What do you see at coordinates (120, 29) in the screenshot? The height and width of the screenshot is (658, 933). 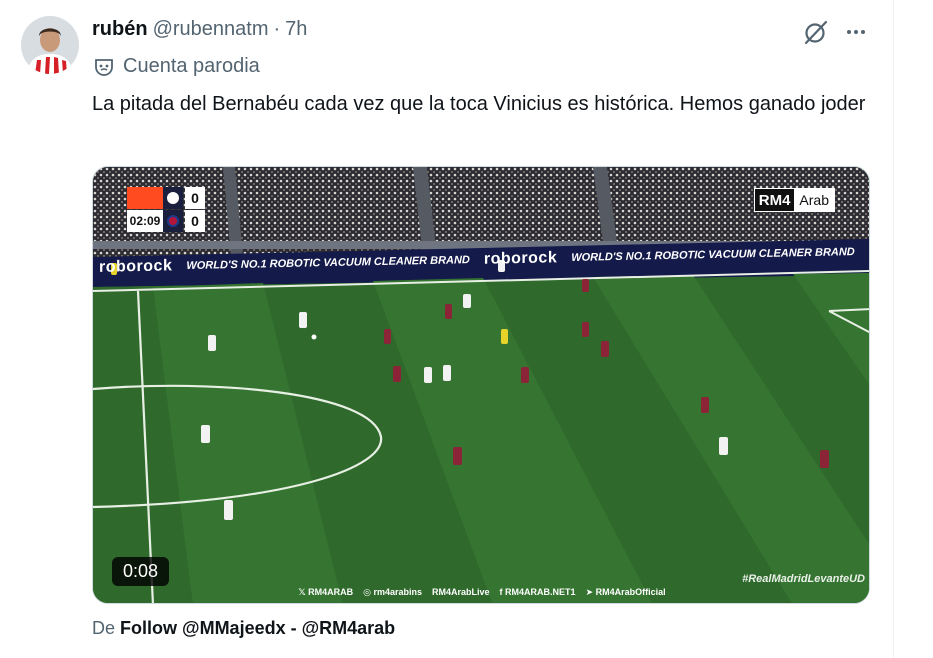 I see `display-name: rubén` at bounding box center [120, 29].